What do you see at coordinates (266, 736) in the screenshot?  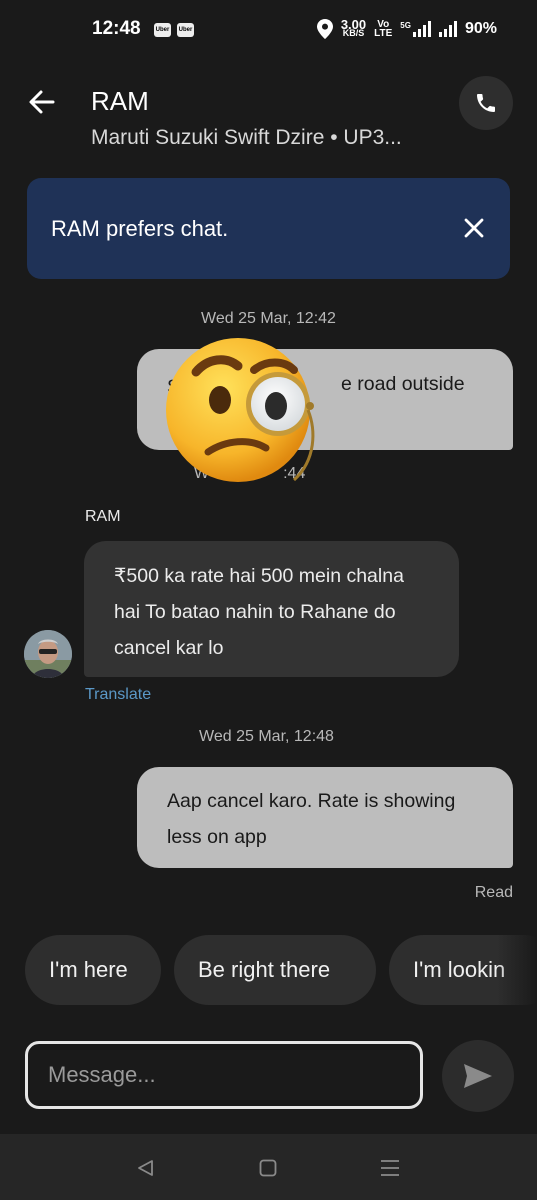 I see `message-timestamp: Wed 25 Mar, 12:48` at bounding box center [266, 736].